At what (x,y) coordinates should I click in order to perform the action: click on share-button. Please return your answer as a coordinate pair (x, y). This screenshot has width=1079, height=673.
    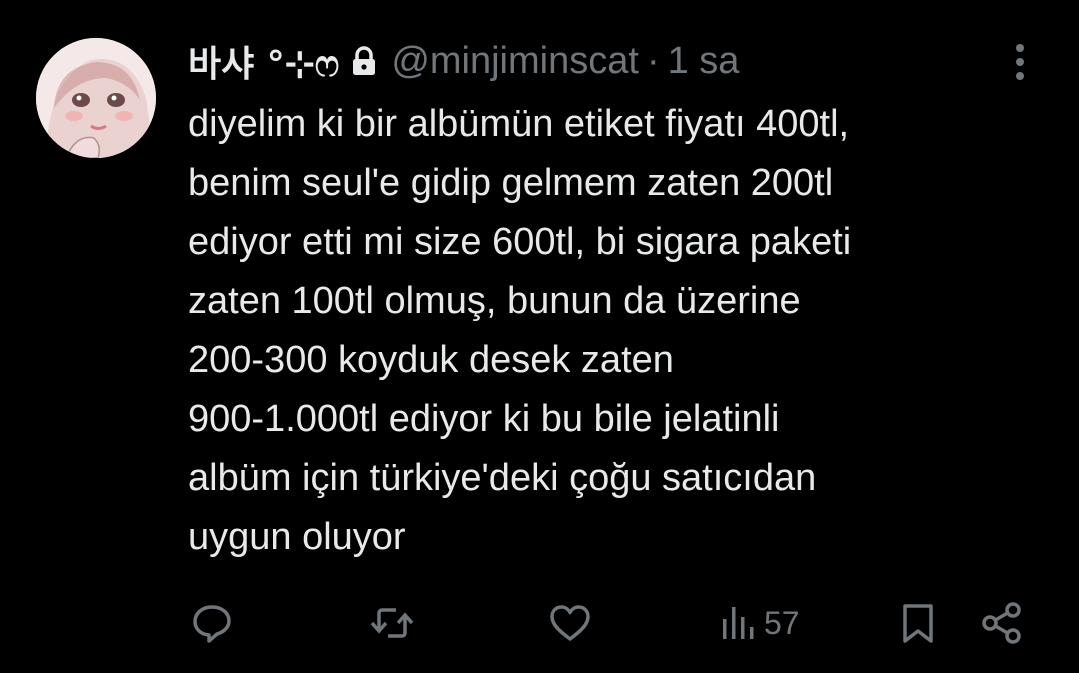
    Looking at the image, I should click on (1002, 623).